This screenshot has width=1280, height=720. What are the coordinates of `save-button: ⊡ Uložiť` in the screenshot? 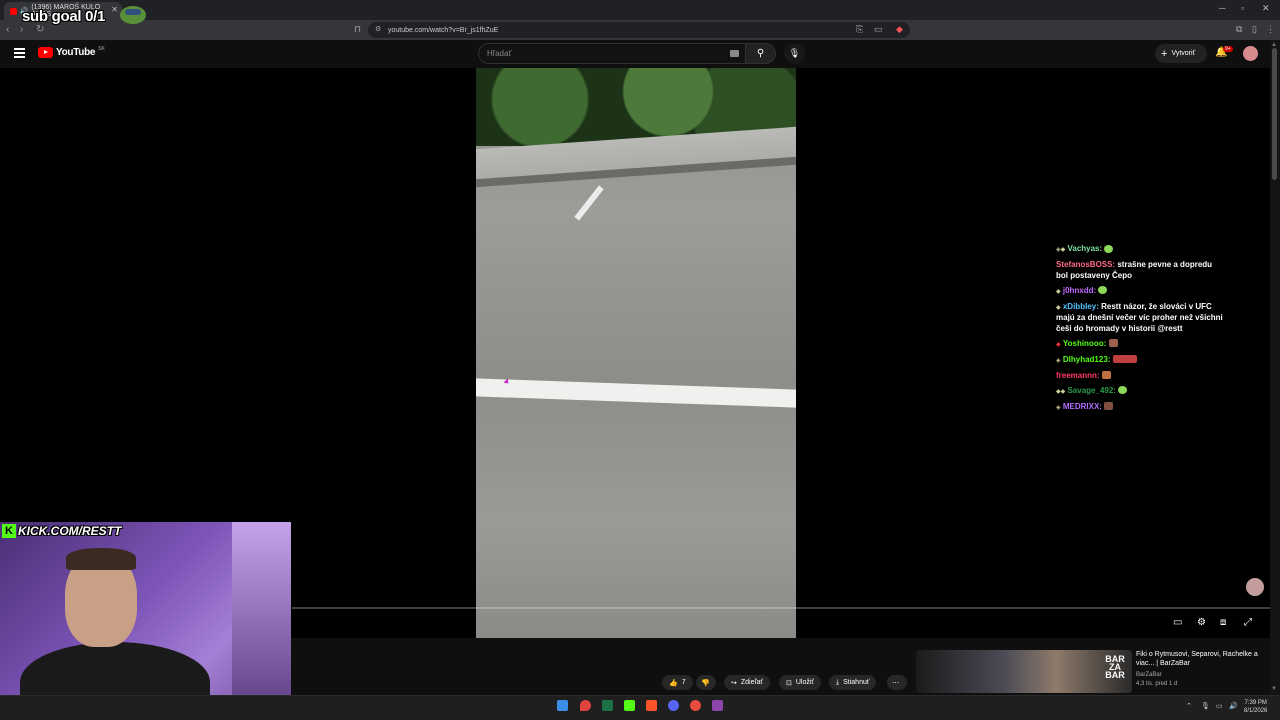 It's located at (800, 682).